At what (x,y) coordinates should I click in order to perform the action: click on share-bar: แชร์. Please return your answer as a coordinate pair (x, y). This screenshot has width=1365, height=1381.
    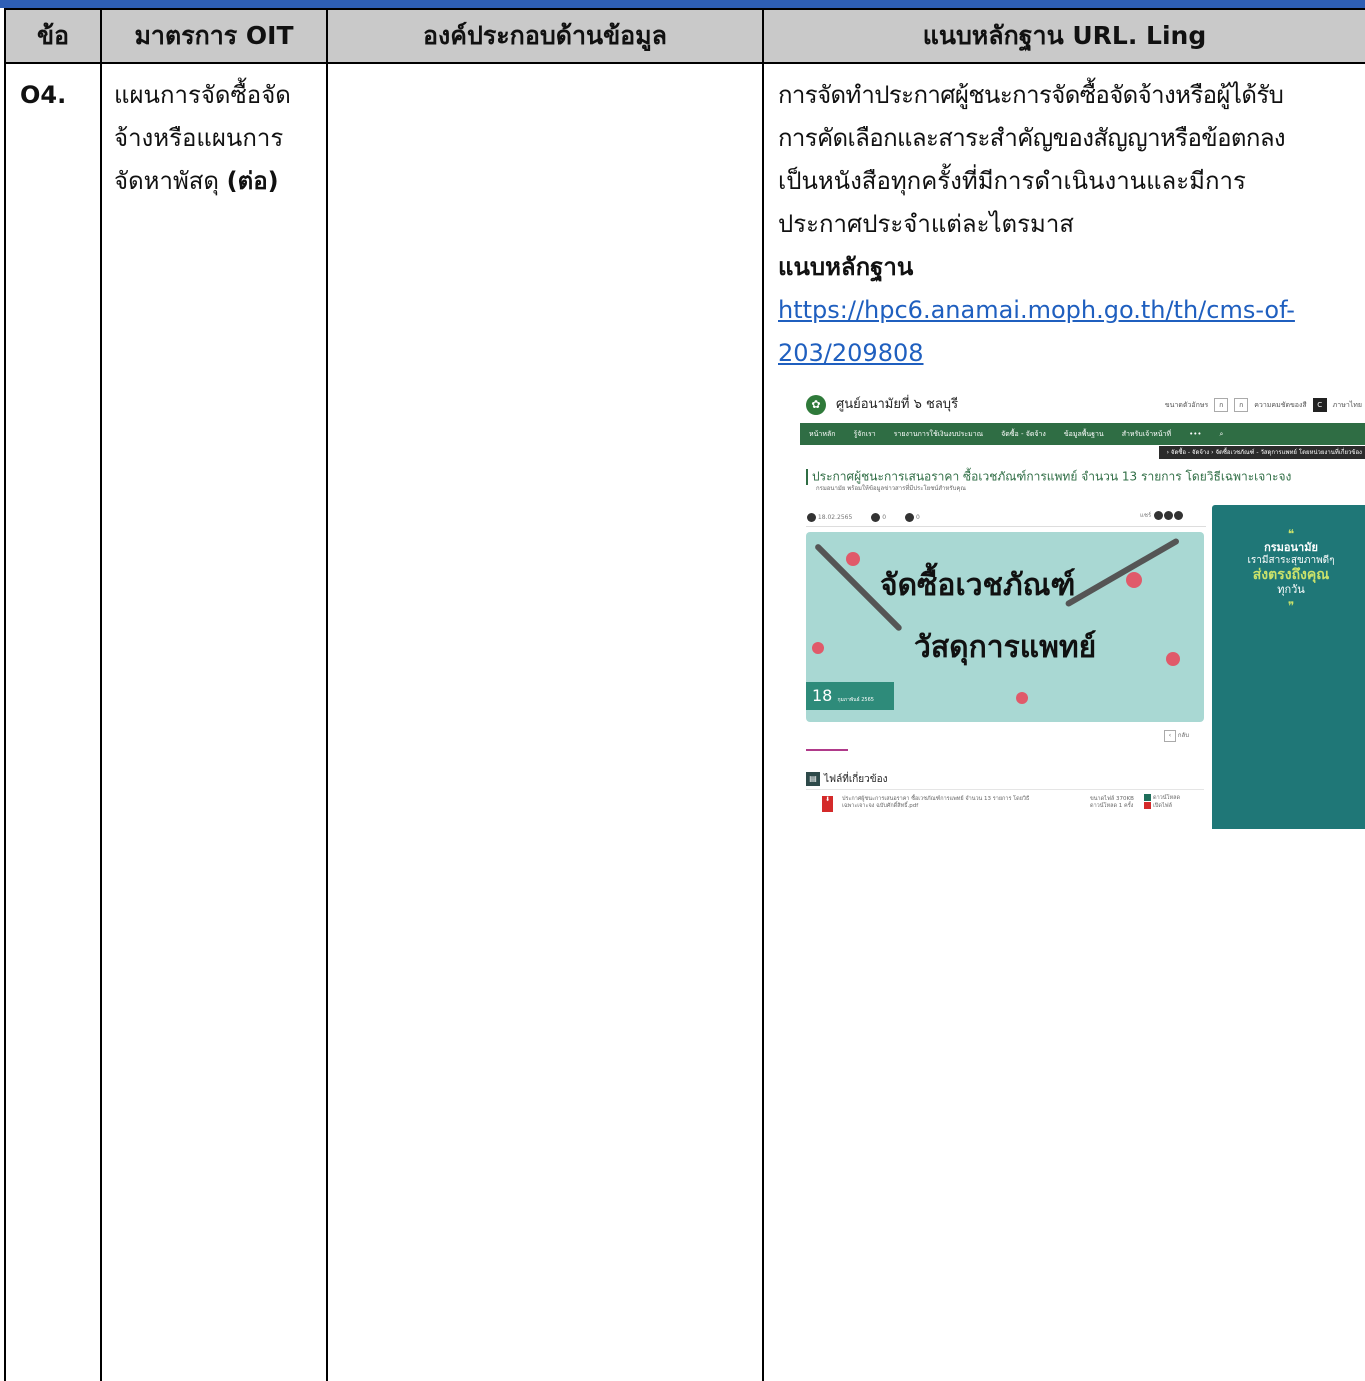
    Looking at the image, I should click on (1162, 515).